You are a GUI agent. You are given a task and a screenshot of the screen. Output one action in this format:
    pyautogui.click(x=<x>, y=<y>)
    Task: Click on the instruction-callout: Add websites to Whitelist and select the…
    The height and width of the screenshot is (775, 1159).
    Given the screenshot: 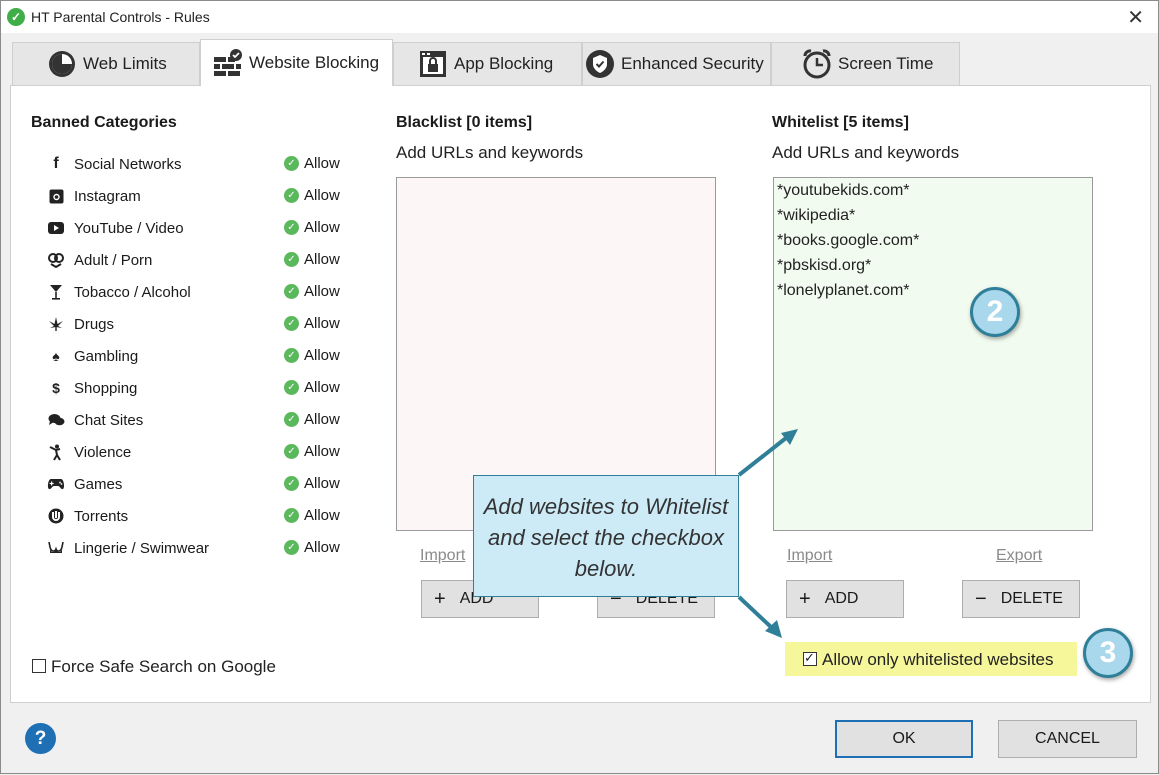 What is the action you would take?
    pyautogui.click(x=606, y=536)
    